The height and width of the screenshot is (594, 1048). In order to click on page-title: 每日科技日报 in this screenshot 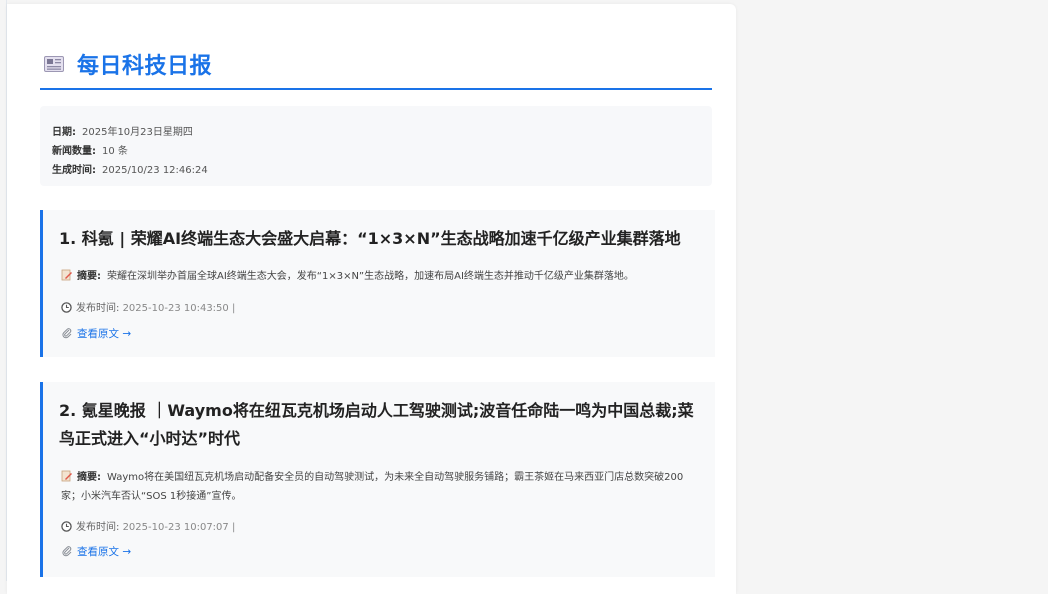, I will do `click(145, 66)`.